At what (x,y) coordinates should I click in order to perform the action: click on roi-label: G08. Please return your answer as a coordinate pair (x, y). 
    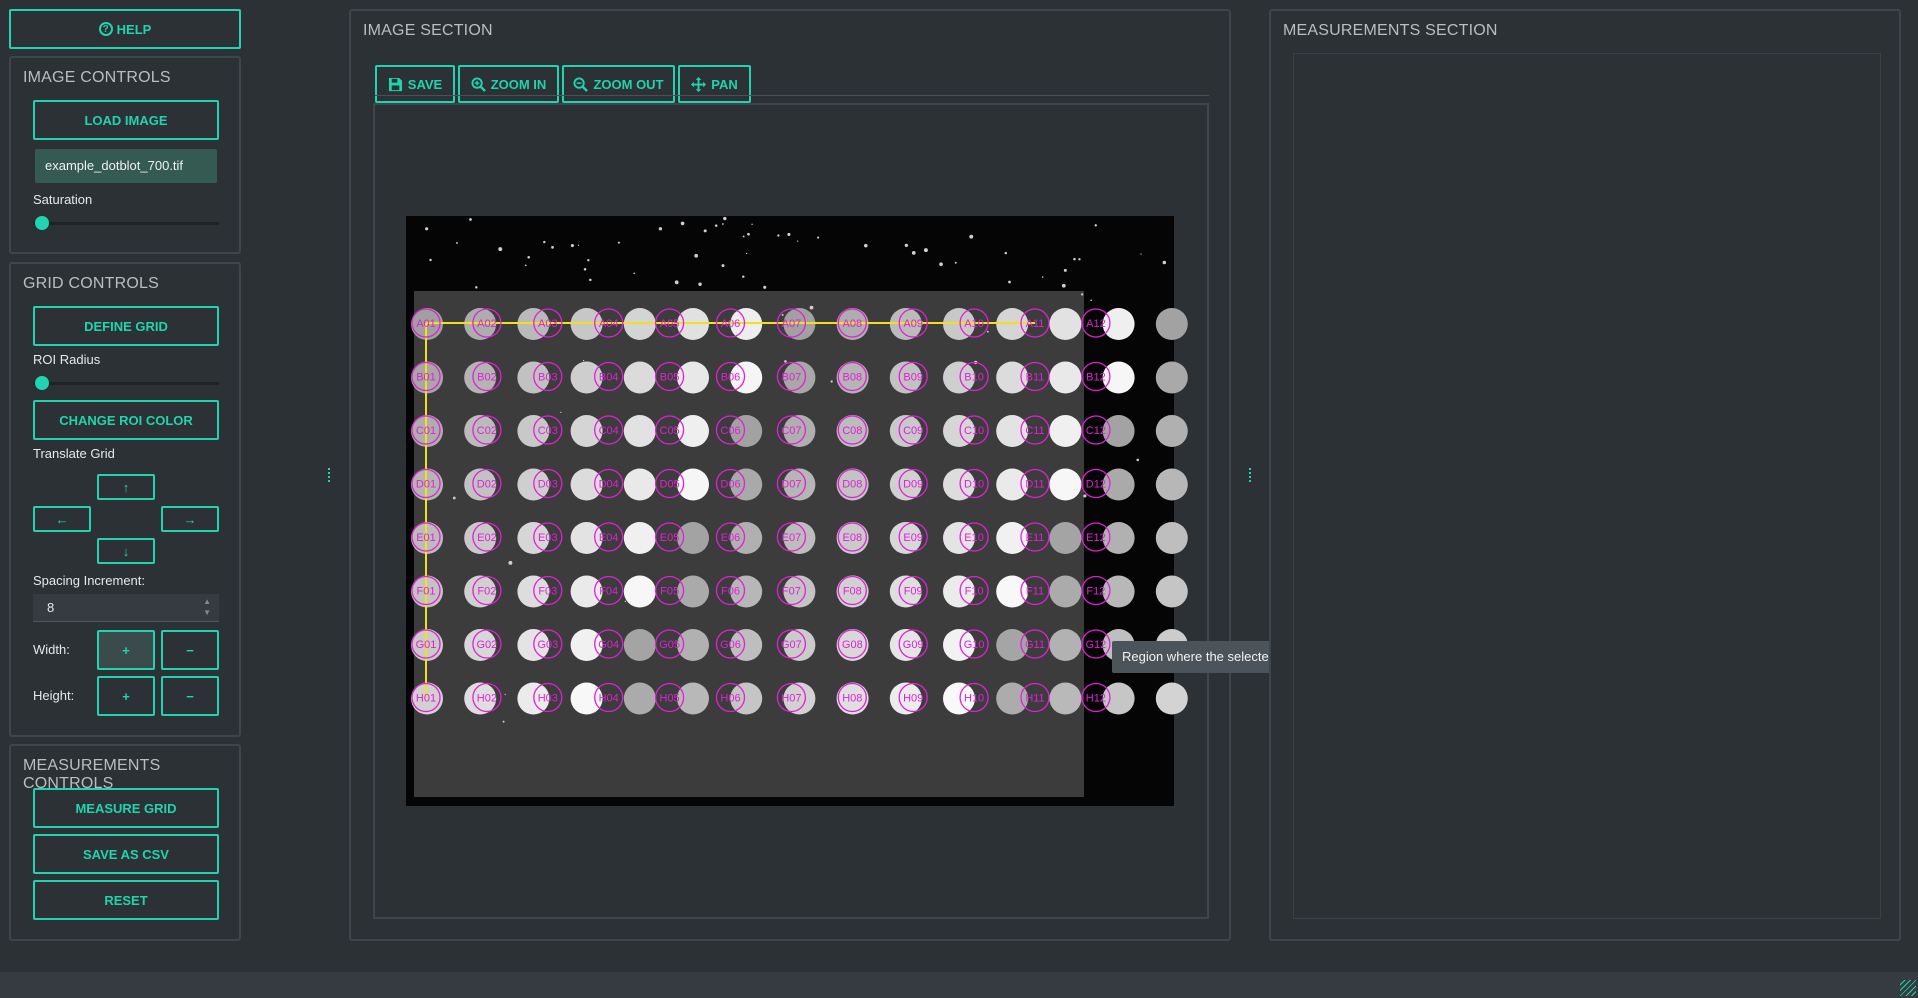
    Looking at the image, I should click on (852, 645).